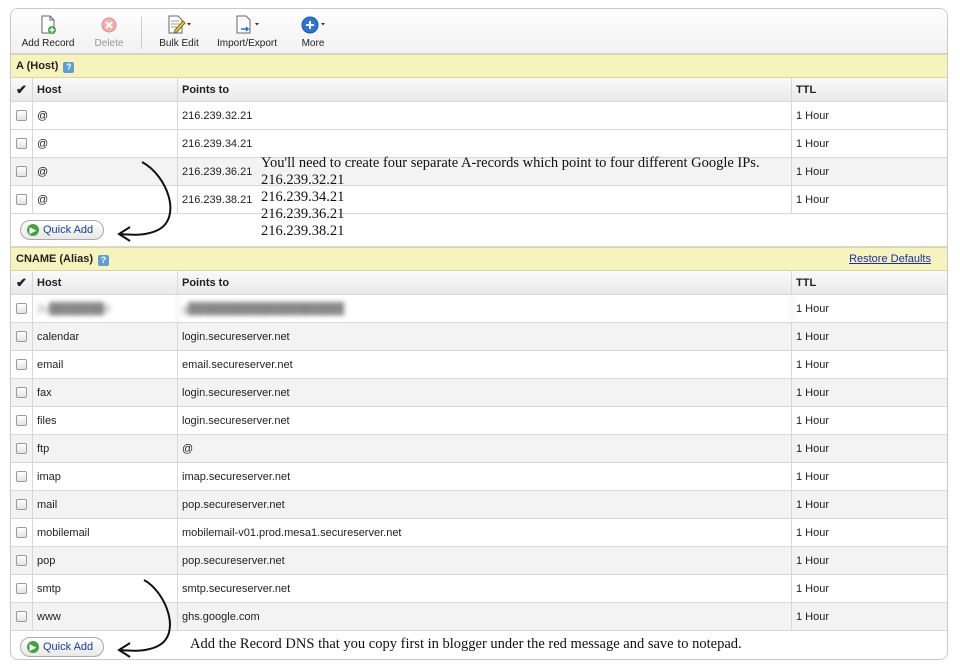 The width and height of the screenshot is (960, 664). What do you see at coordinates (479, 449) in the screenshot?
I see `table-row: ftp @ 1 Hour` at bounding box center [479, 449].